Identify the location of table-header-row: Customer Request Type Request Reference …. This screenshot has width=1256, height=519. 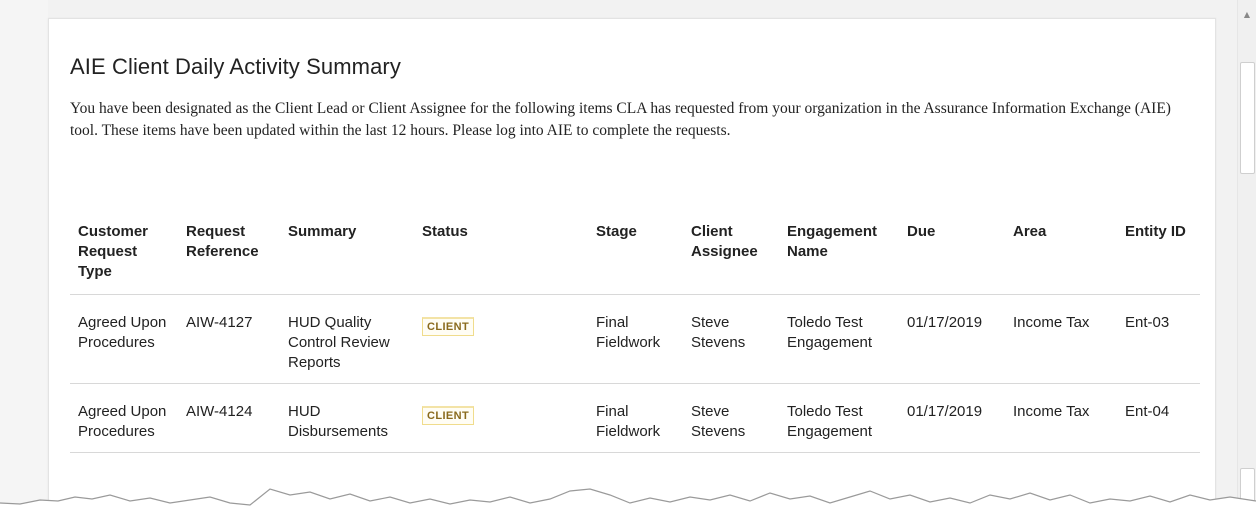
(635, 252).